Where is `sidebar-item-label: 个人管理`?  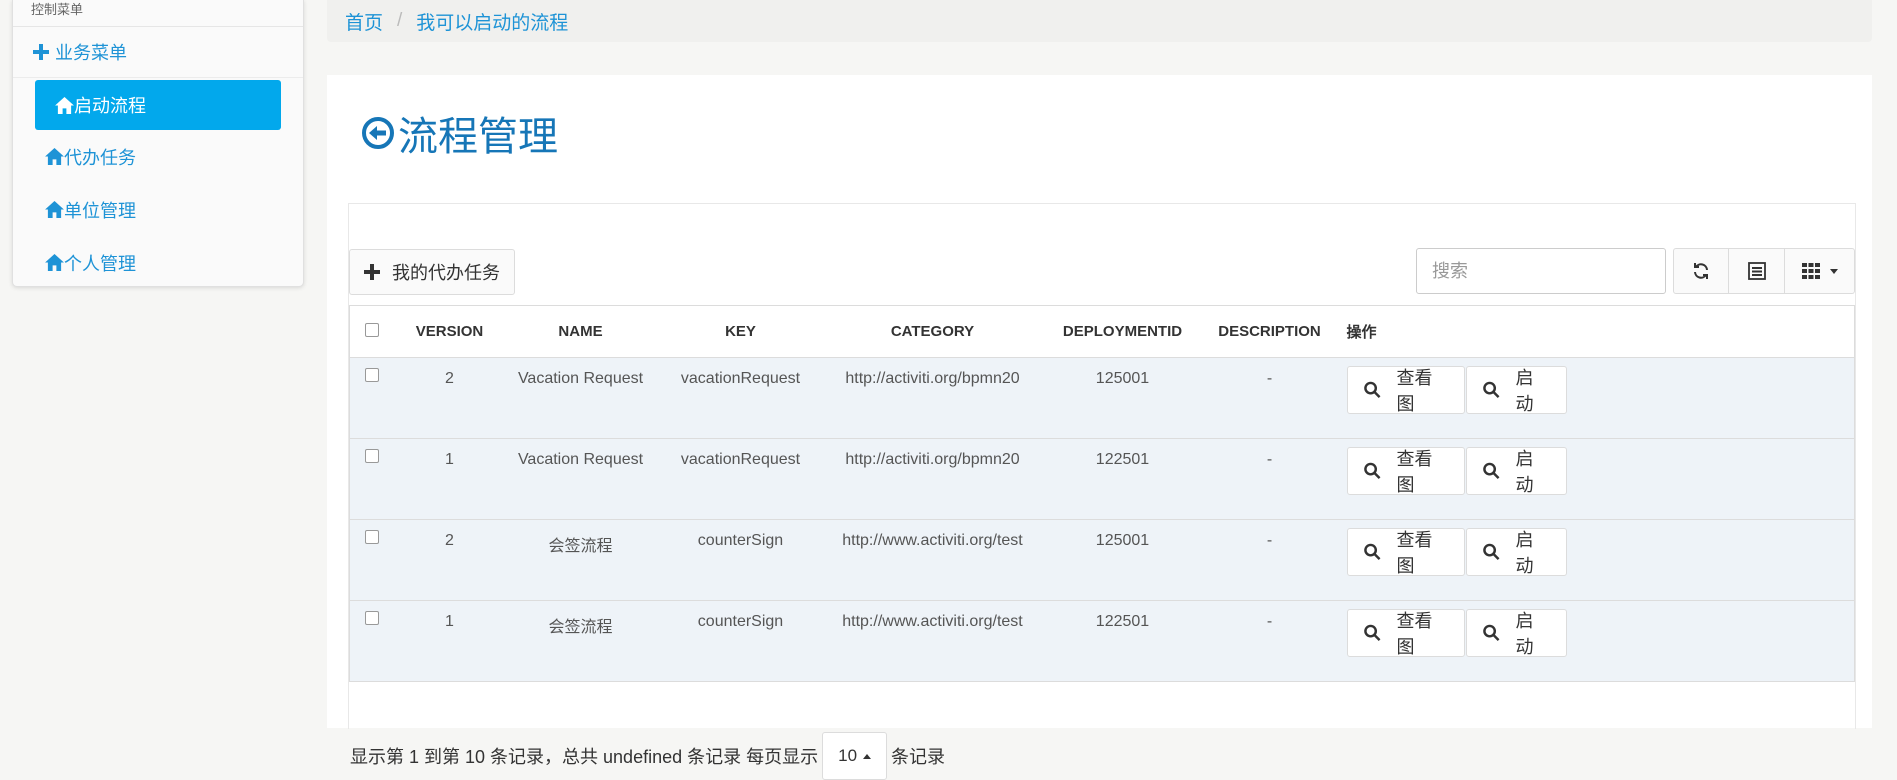
sidebar-item-label: 个人管理 is located at coordinates (100, 263).